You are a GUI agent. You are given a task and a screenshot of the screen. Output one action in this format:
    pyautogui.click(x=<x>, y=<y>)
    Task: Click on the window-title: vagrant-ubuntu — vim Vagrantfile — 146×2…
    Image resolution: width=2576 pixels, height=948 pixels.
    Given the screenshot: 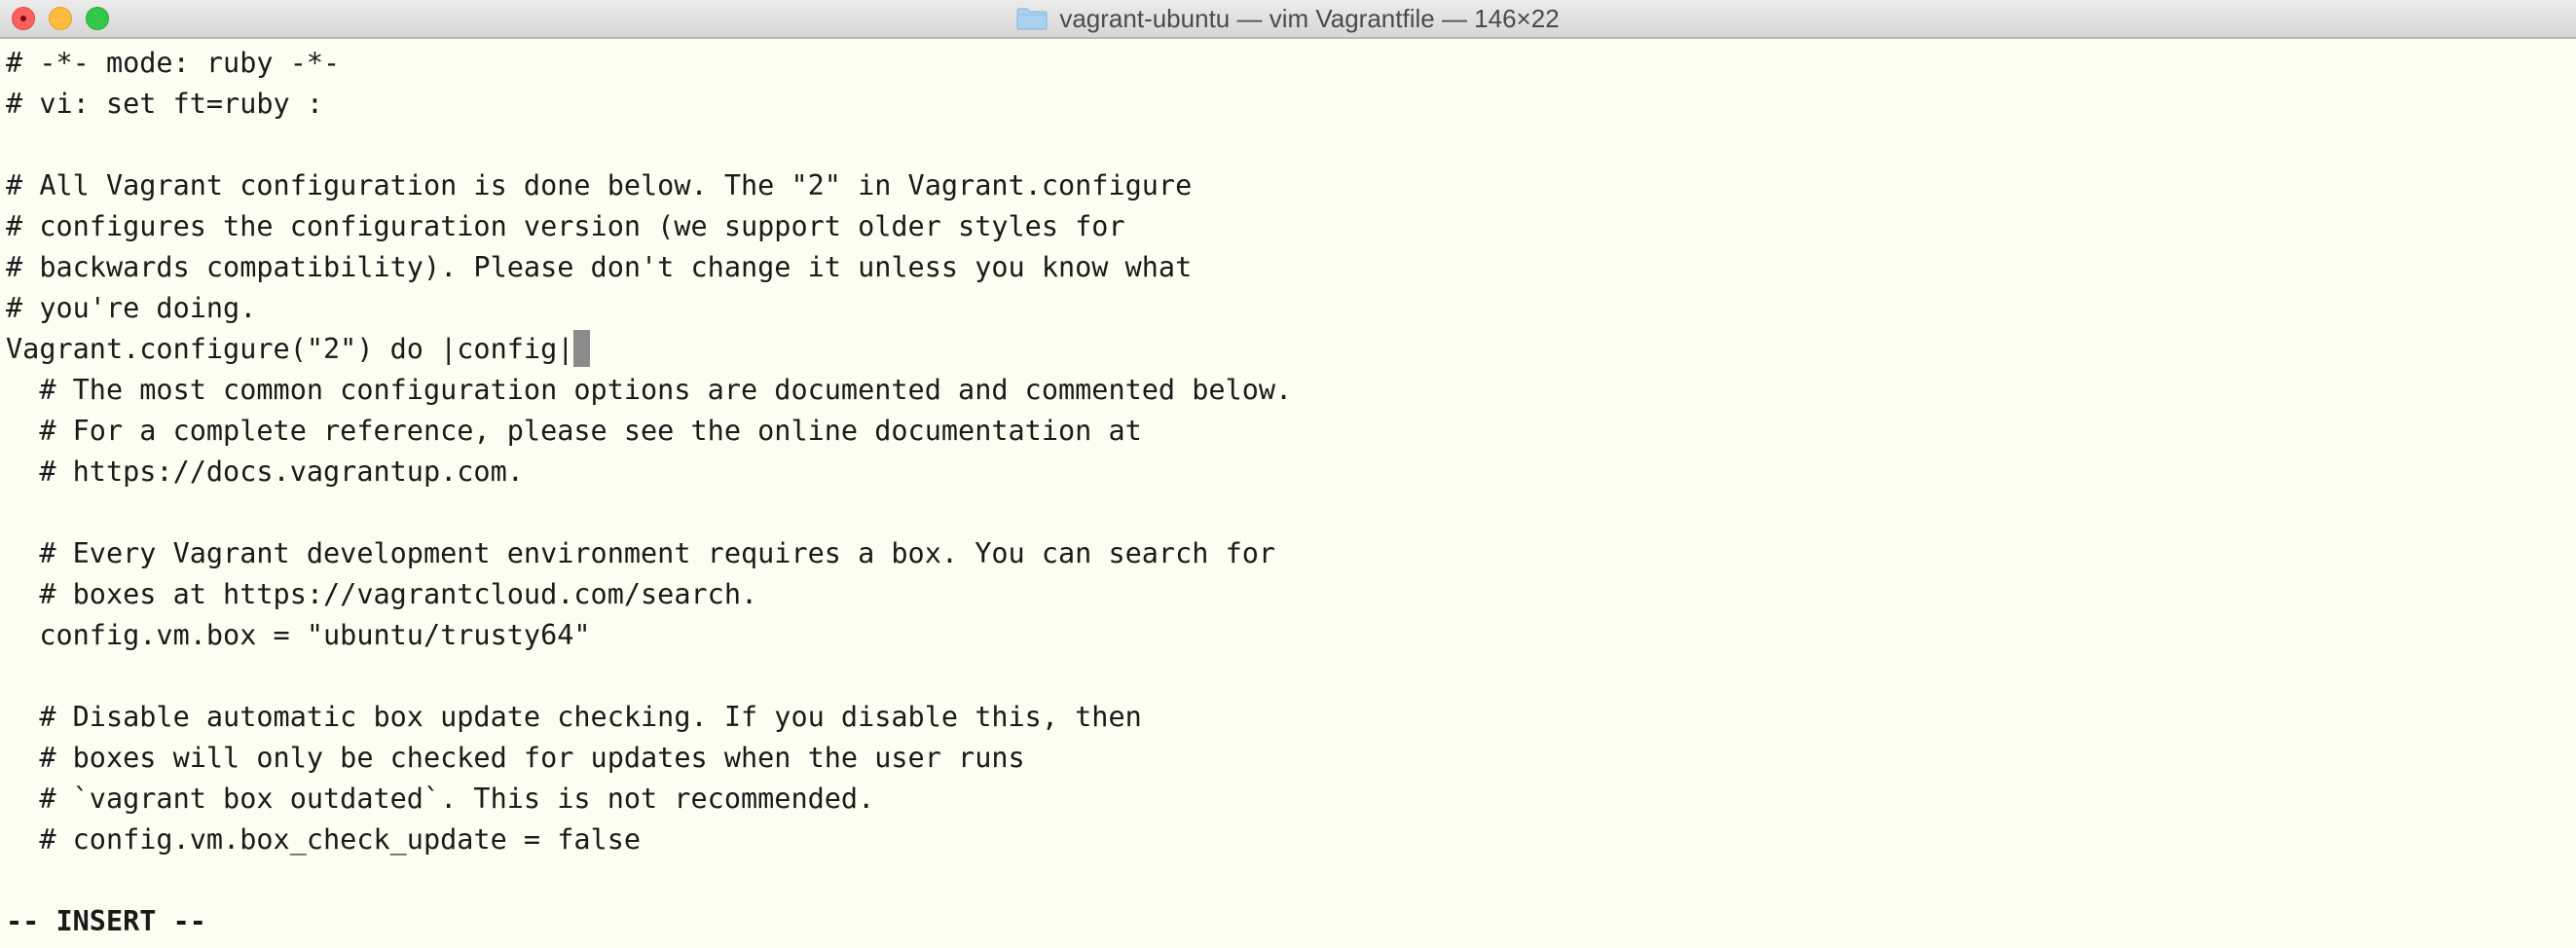 What is the action you would take?
    pyautogui.click(x=1309, y=18)
    